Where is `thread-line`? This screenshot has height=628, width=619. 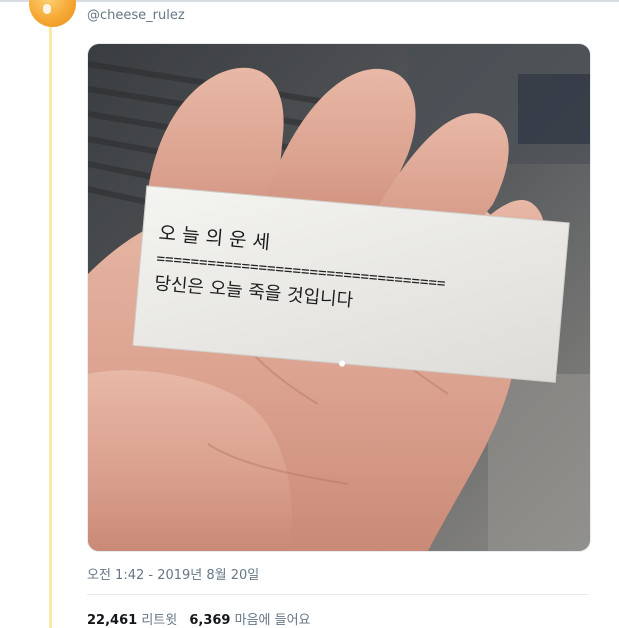 thread-line is located at coordinates (50, 323).